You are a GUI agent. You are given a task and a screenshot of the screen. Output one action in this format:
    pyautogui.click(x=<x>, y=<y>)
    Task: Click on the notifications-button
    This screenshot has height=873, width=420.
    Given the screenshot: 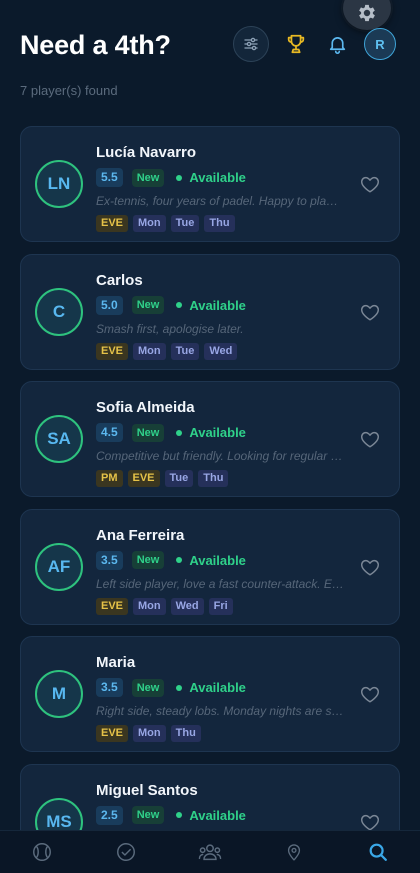 What is the action you would take?
    pyautogui.click(x=337, y=44)
    